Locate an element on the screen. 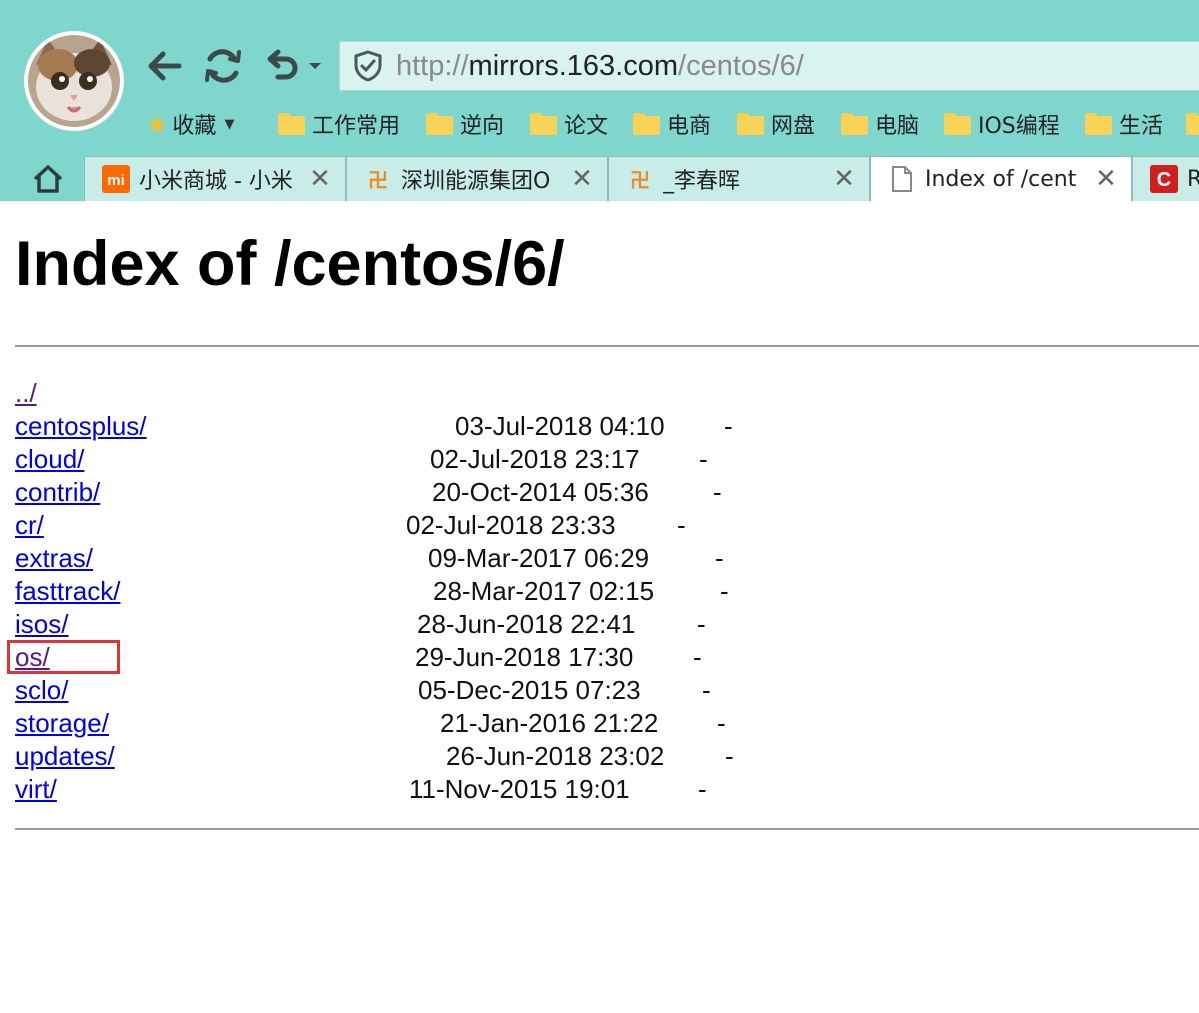 This screenshot has width=1199, height=1013. bookmark-folder: 逆向 is located at coordinates (465, 124).